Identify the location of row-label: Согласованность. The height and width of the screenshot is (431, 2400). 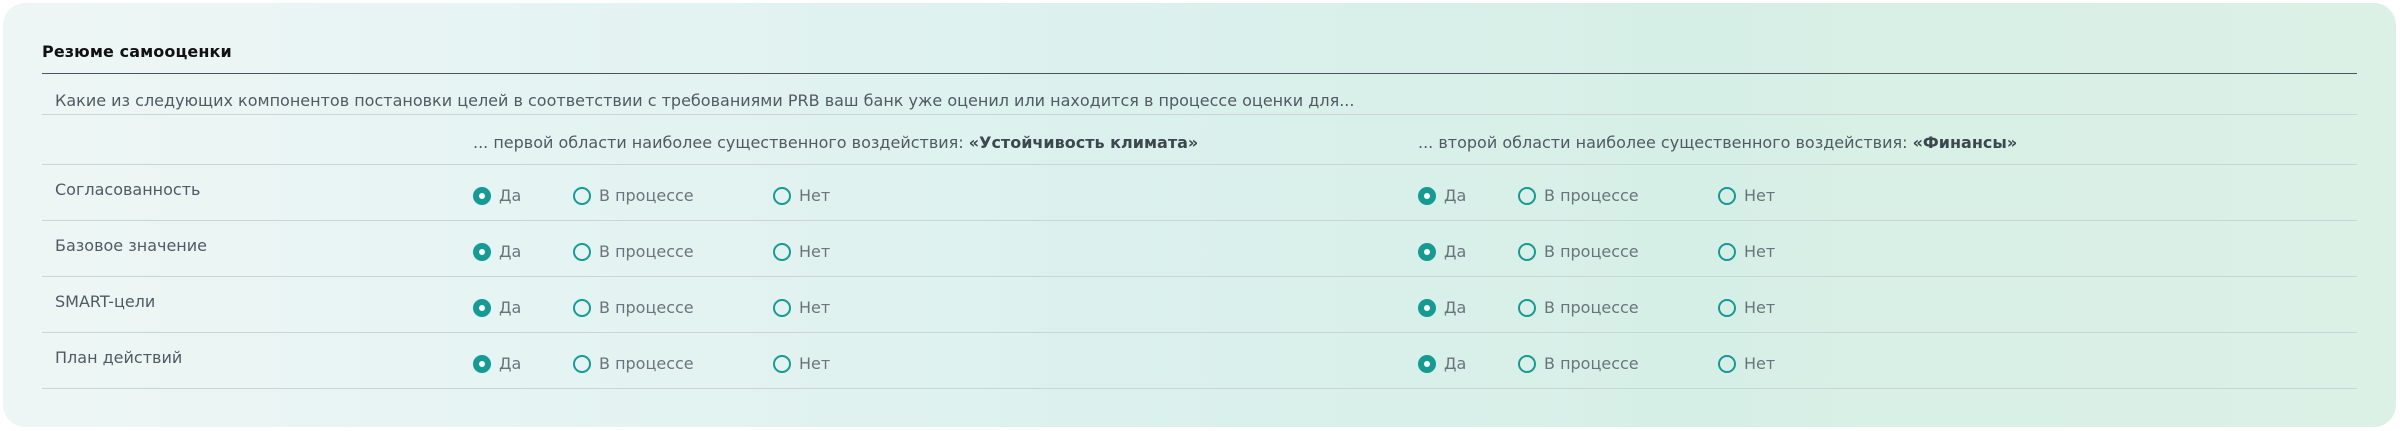
(128, 189).